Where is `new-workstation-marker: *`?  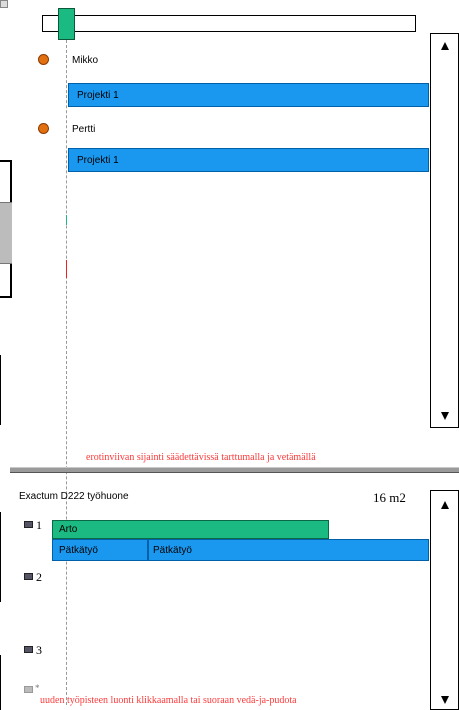 new-workstation-marker: * is located at coordinates (37, 688).